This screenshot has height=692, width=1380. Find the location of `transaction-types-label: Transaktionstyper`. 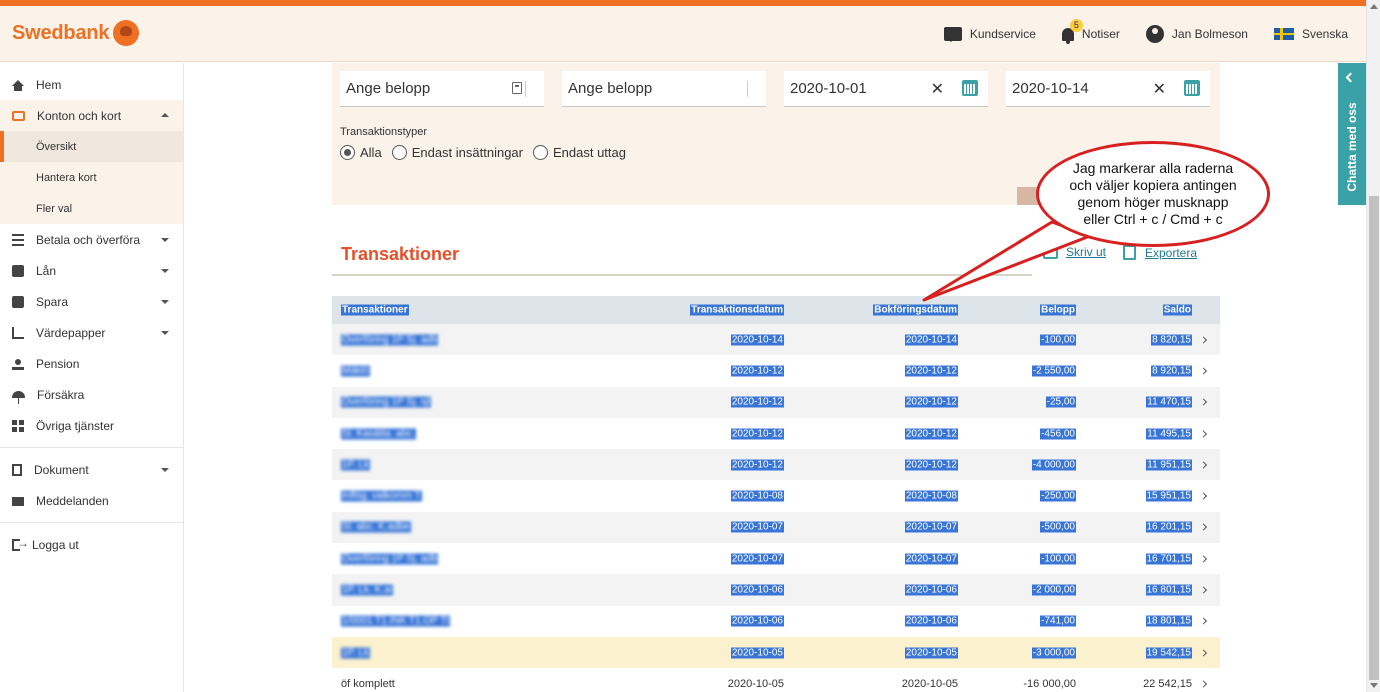

transaction-types-label: Transaktionstyper is located at coordinates (384, 132).